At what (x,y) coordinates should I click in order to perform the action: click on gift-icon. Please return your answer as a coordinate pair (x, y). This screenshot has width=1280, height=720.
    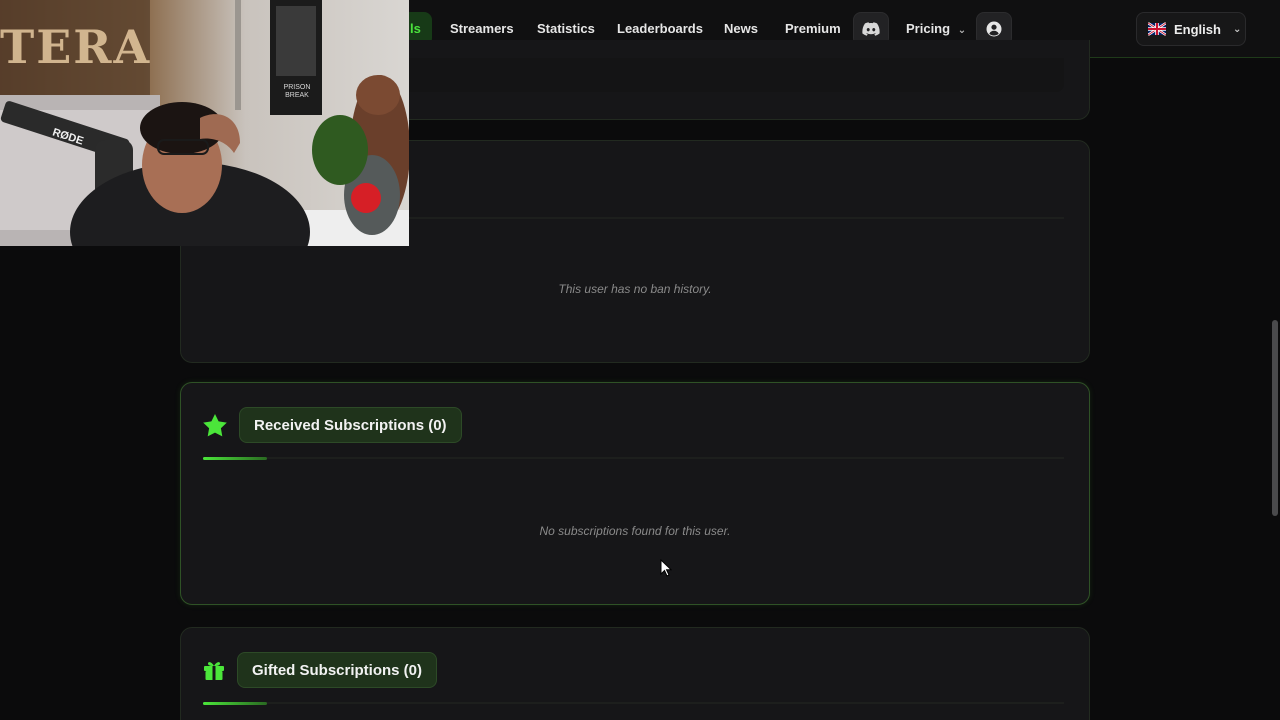
    Looking at the image, I should click on (214, 671).